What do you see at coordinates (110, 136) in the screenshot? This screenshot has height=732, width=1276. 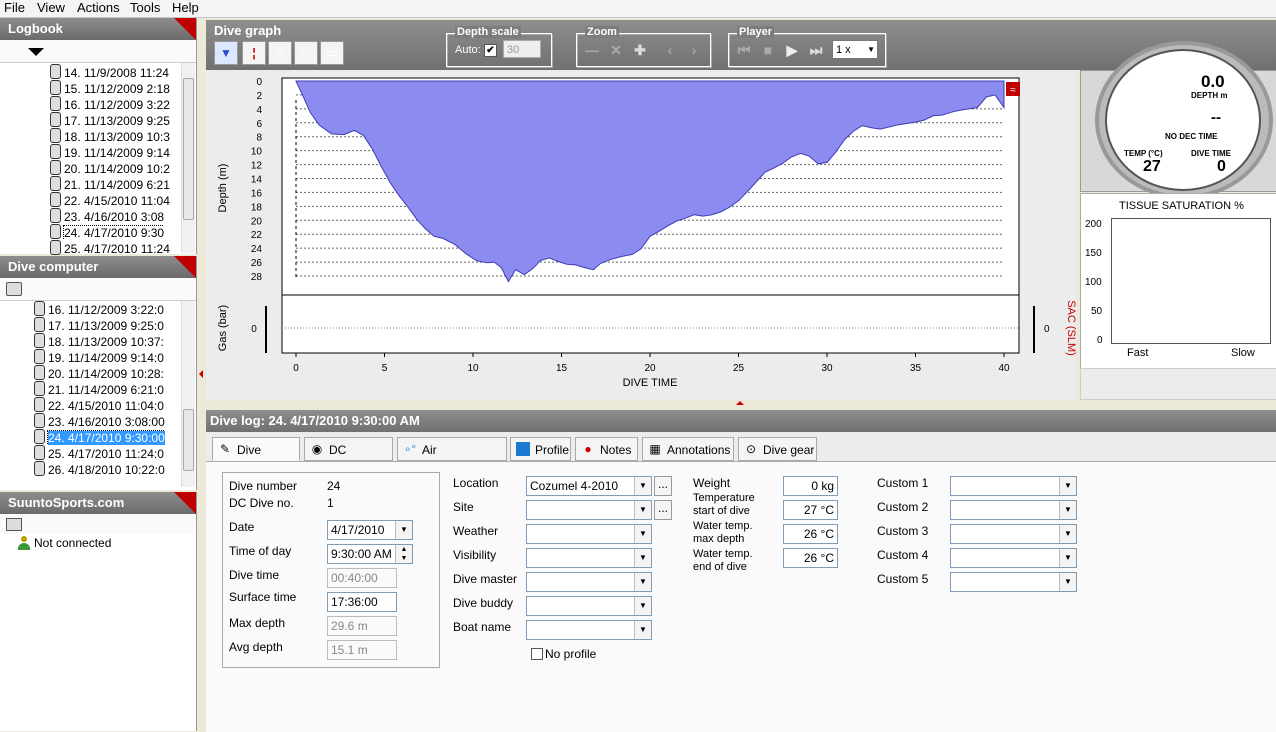 I see `tree-item: 18. 11/13/2009 10:3` at bounding box center [110, 136].